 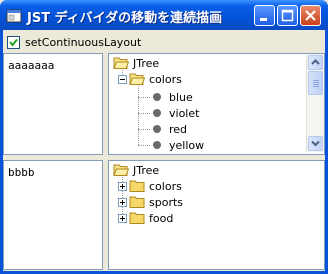 What do you see at coordinates (105, 104) in the screenshot?
I see `split-pane-divider-vertical-top` at bounding box center [105, 104].